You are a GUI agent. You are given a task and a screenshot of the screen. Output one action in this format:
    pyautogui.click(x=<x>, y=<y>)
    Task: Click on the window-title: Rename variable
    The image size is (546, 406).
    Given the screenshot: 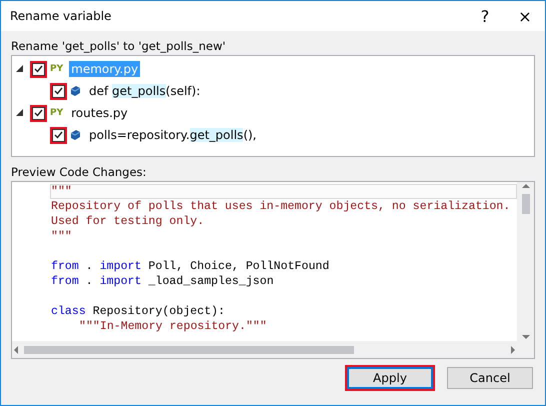 What is the action you would take?
    pyautogui.click(x=61, y=16)
    